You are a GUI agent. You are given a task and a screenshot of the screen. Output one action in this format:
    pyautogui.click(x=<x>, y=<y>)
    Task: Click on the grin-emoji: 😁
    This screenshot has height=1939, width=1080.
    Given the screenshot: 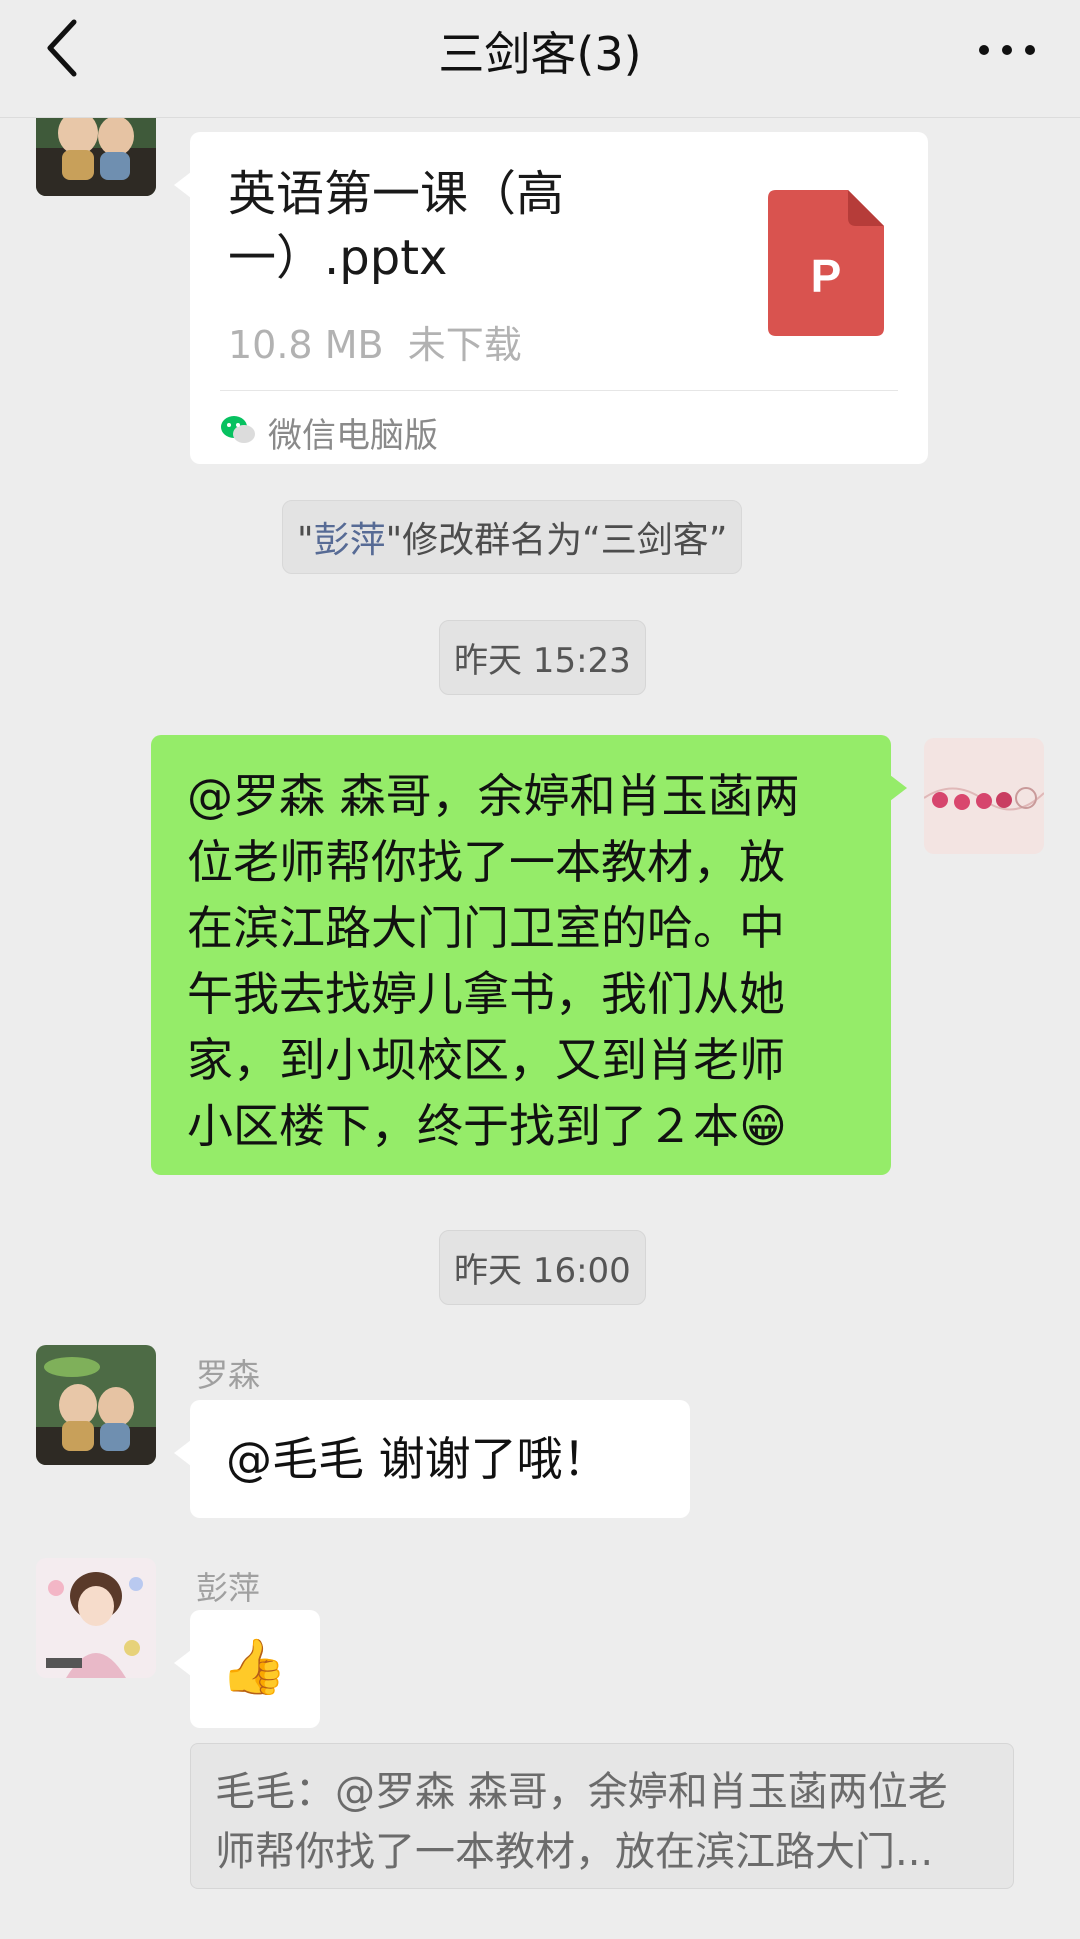 What is the action you would take?
    pyautogui.click(x=763, y=1126)
    